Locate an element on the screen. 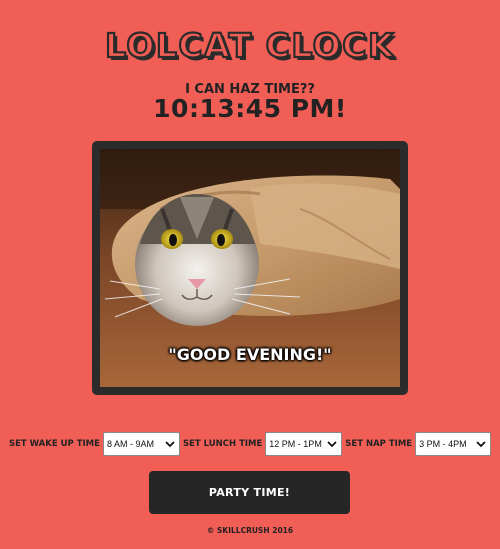  party-time-button: PARTY TIME! is located at coordinates (249, 492).